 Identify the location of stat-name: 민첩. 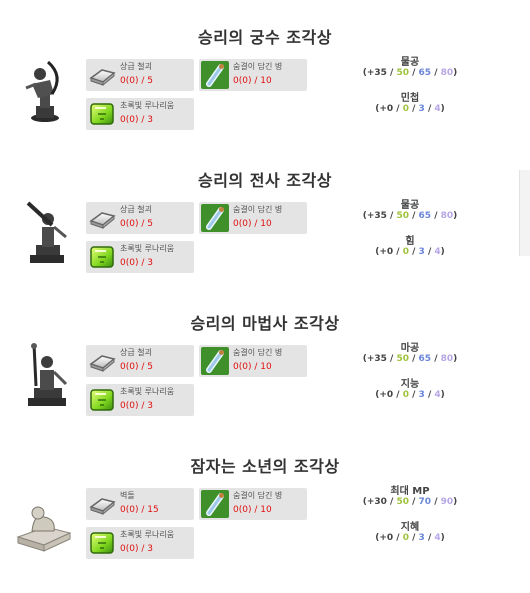
(410, 98).